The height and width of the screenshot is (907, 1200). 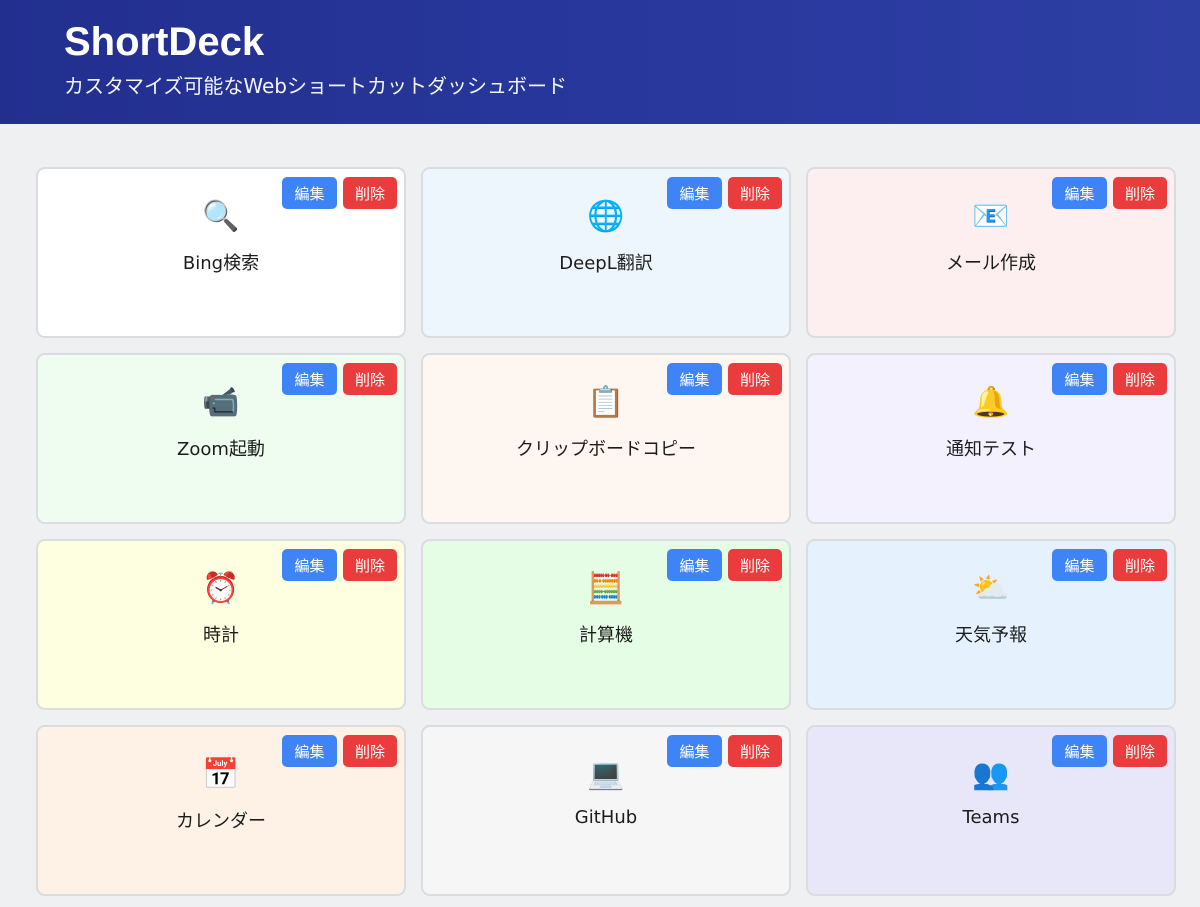 What do you see at coordinates (991, 817) in the screenshot?
I see `shortcut-label: Teams` at bounding box center [991, 817].